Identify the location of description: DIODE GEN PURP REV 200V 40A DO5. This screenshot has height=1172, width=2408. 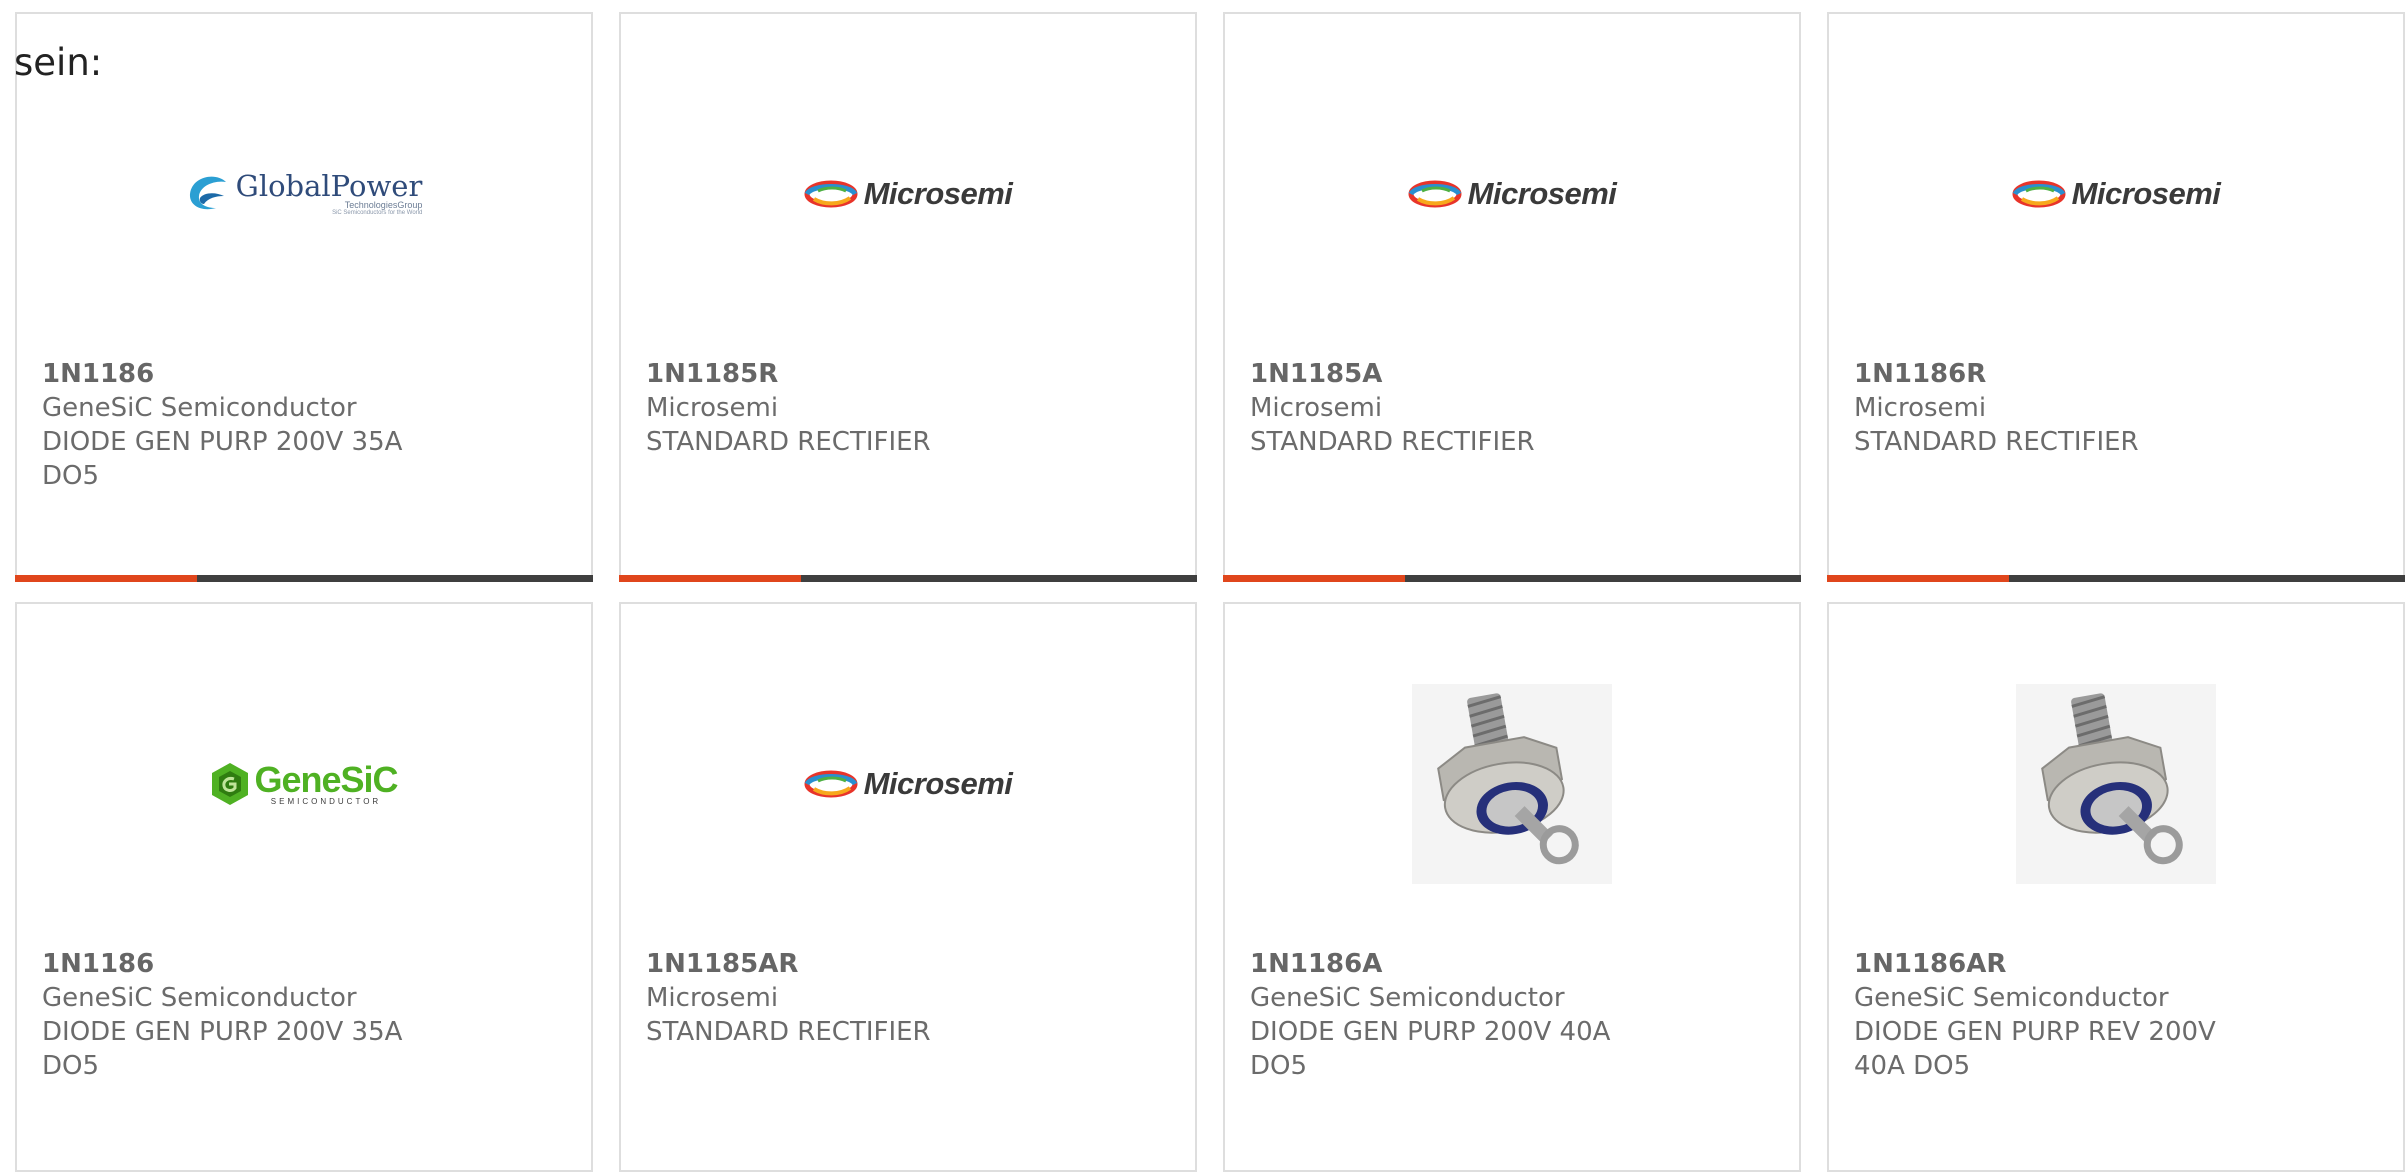
(2035, 1049).